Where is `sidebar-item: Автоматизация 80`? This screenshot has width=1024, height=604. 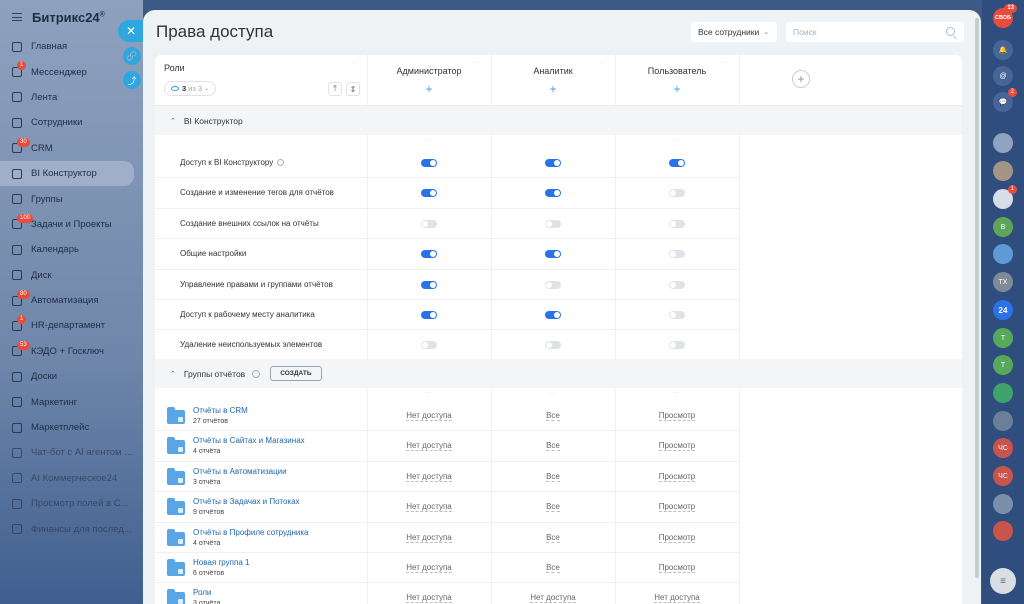
sidebar-item: Автоматизация 80 is located at coordinates (71, 300).